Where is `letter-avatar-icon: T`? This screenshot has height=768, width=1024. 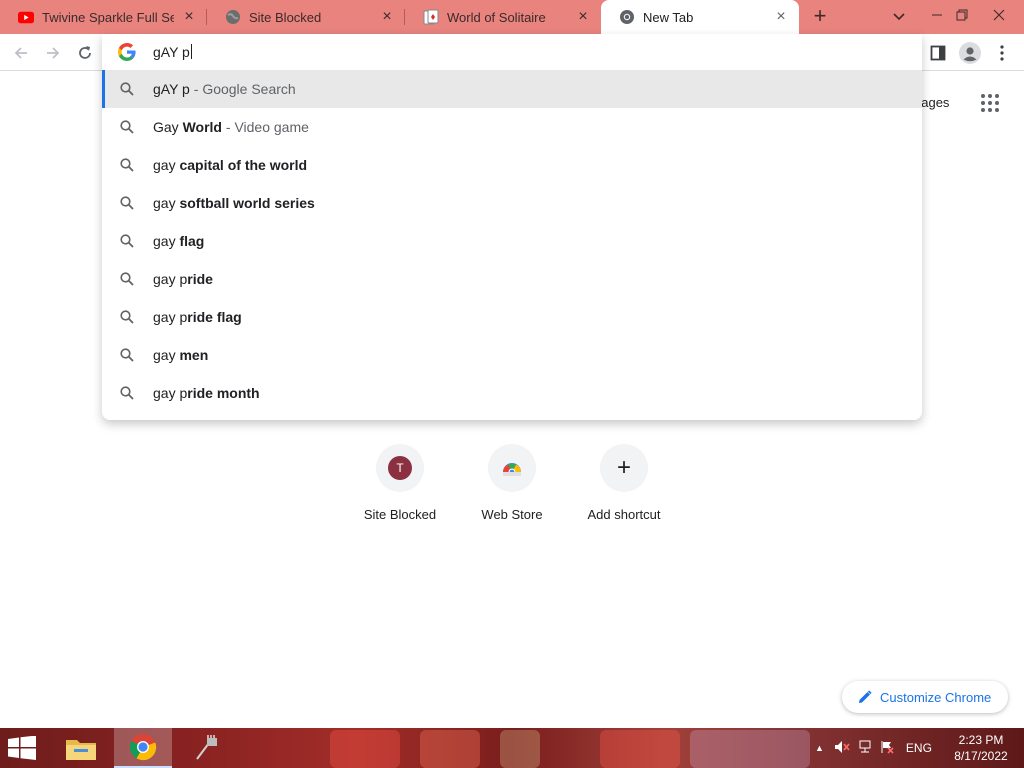 letter-avatar-icon: T is located at coordinates (400, 468).